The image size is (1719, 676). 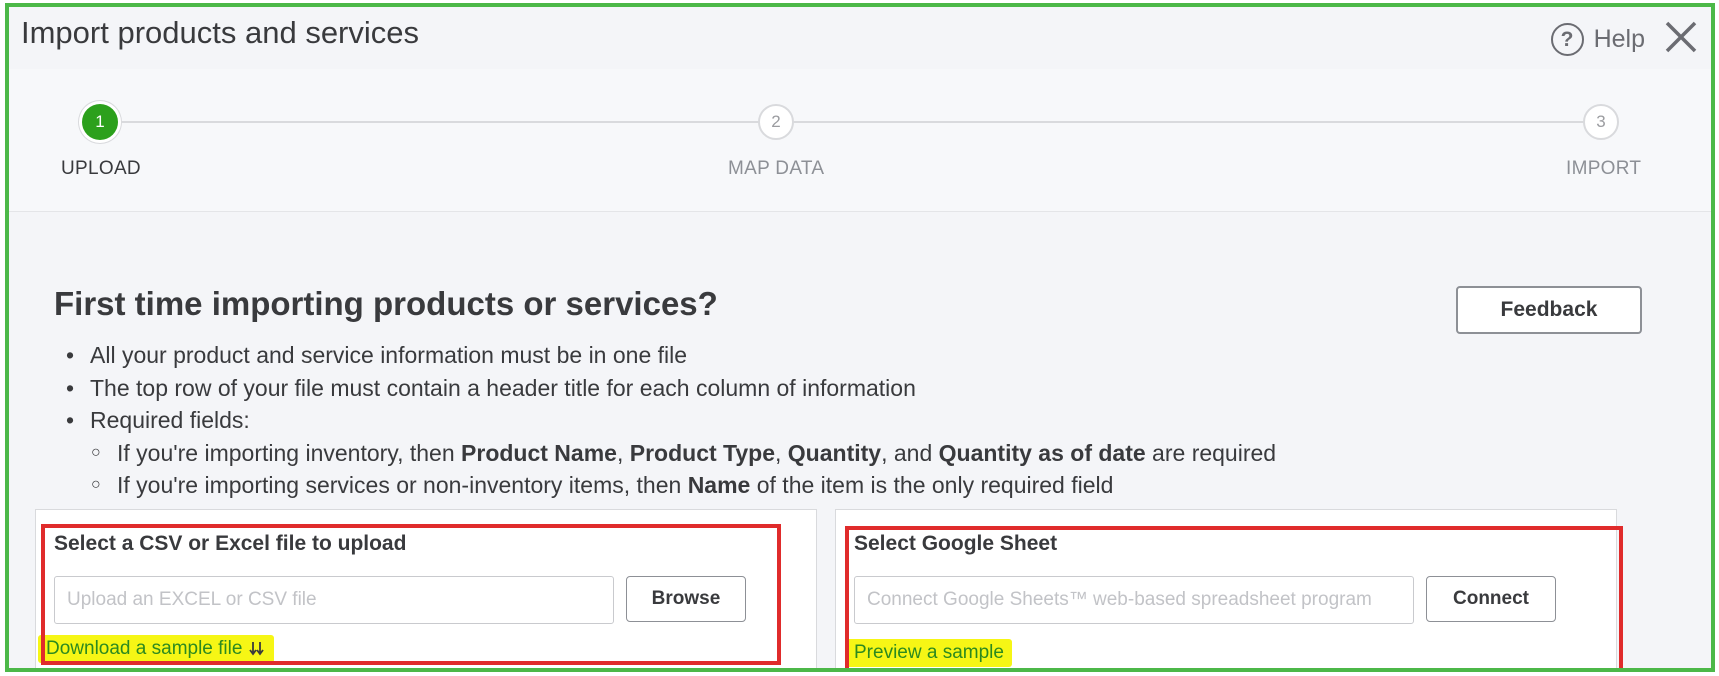 What do you see at coordinates (776, 168) in the screenshot?
I see `step-map-data-label: MAP DATA` at bounding box center [776, 168].